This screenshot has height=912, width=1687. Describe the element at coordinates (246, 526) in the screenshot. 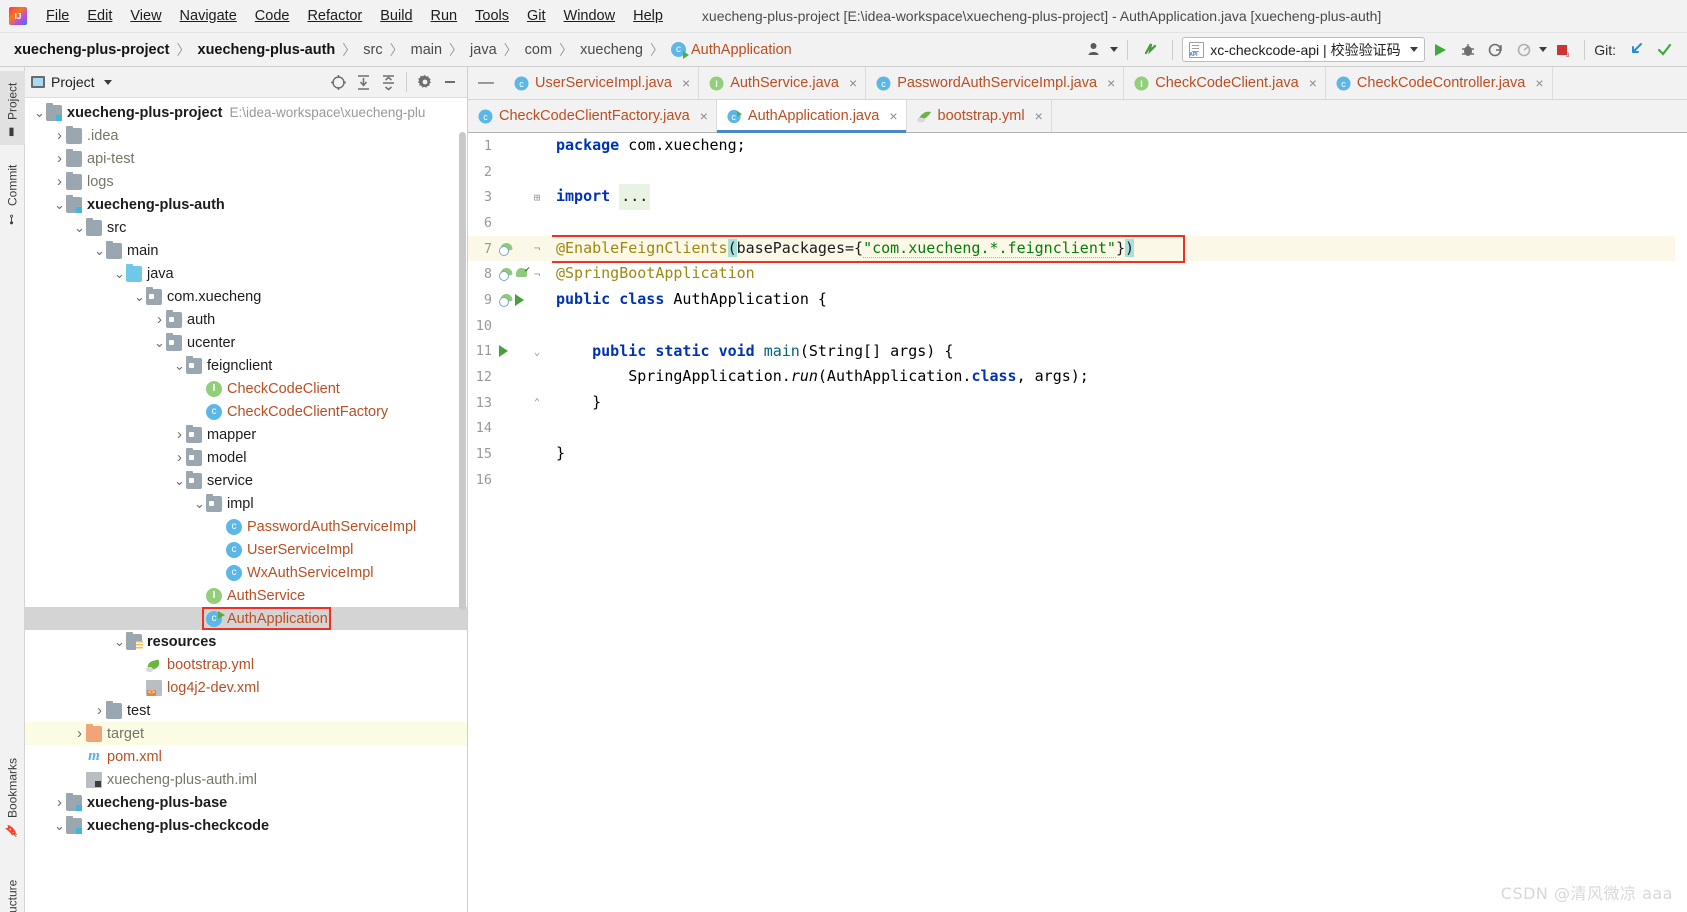

I see `tree-node-passwordauthserviceimpl: PasswordAuthServiceImpl` at that location.